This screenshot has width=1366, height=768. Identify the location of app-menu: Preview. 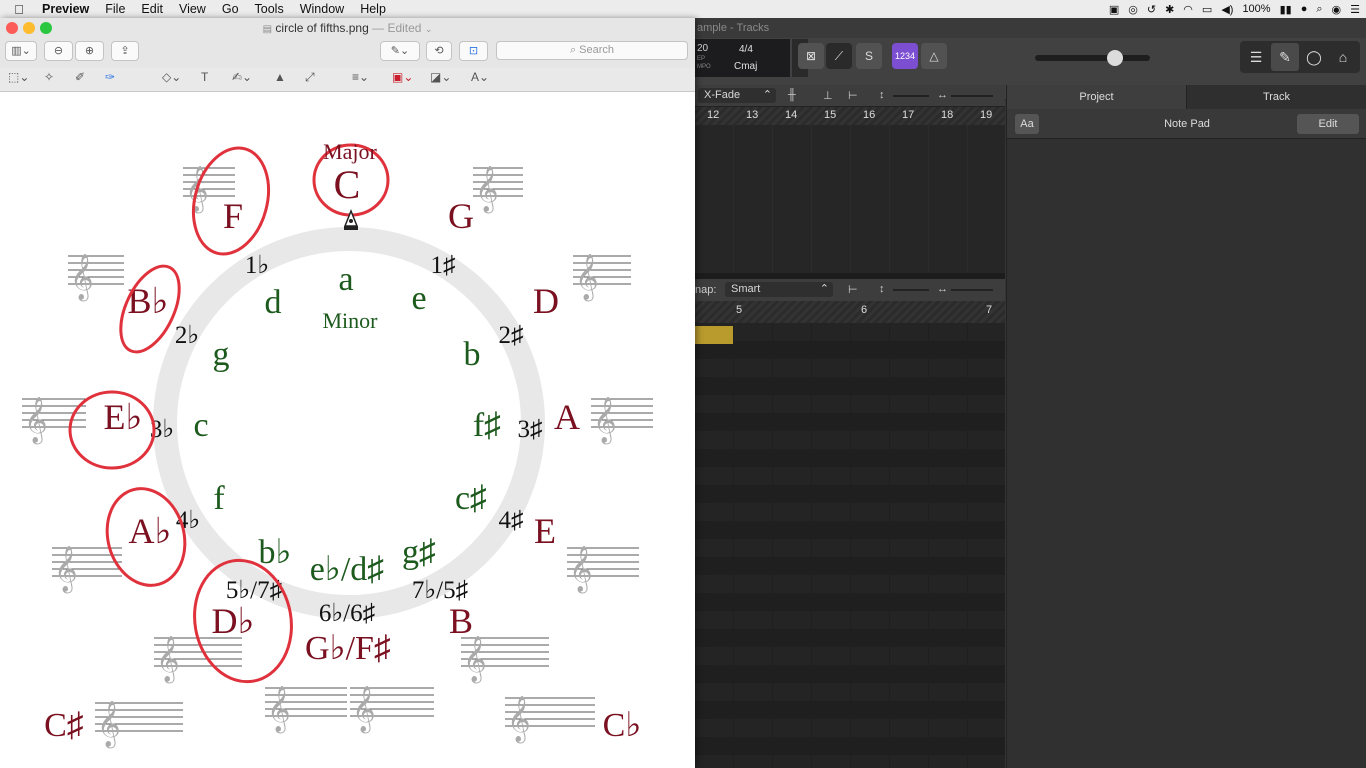
(67, 9).